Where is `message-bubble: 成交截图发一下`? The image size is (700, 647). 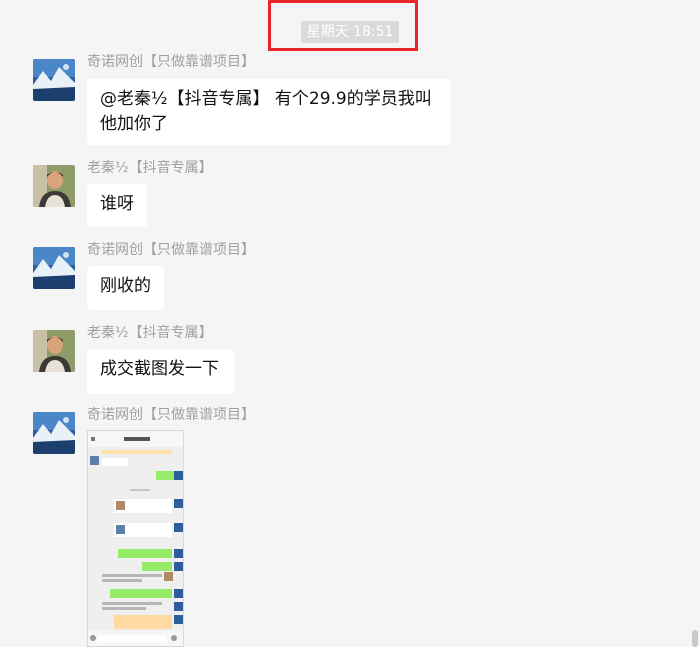
message-bubble: 成交截图发一下 is located at coordinates (160, 371).